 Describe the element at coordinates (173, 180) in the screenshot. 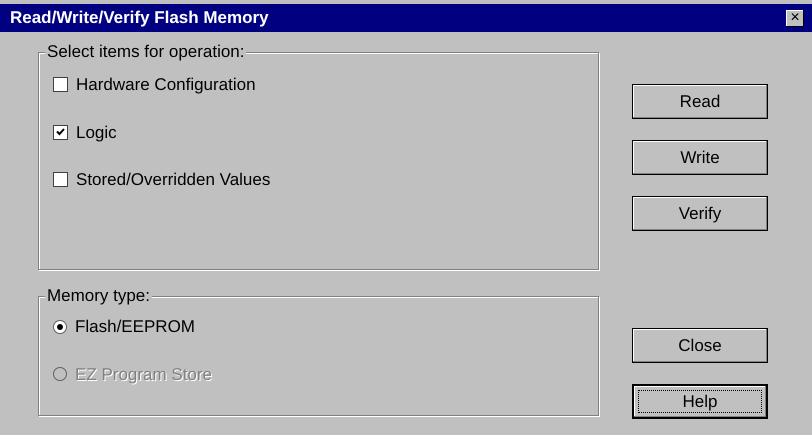

I see `checkbox-label: Stored/Overridden Values` at that location.